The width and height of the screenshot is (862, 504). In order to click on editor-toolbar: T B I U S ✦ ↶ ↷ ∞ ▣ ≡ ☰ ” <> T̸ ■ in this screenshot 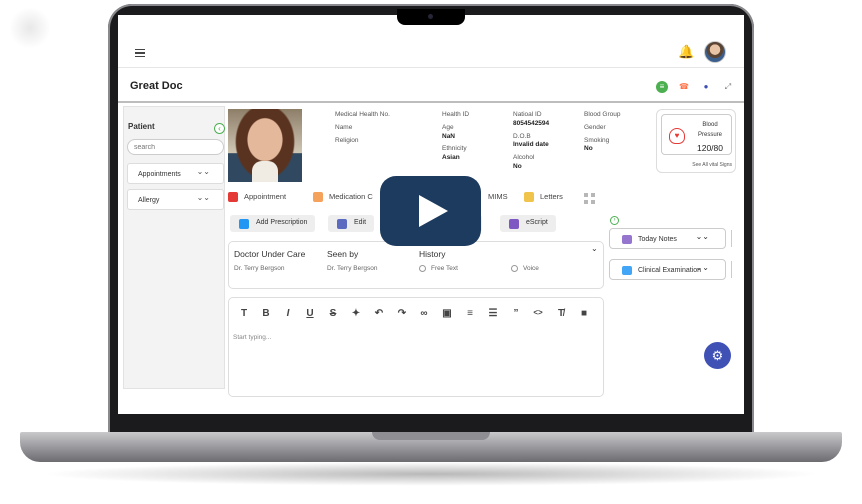, I will do `click(417, 316)`.